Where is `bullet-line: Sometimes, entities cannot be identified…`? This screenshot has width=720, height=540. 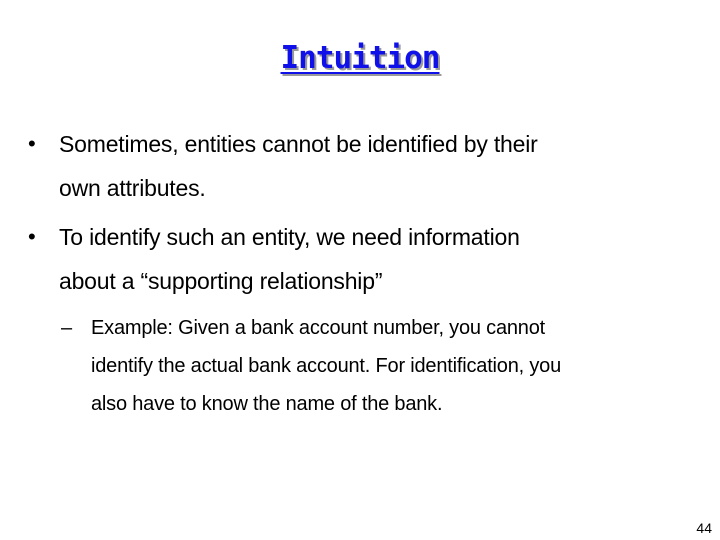
bullet-line: Sometimes, entities cannot be identified… is located at coordinates (298, 144).